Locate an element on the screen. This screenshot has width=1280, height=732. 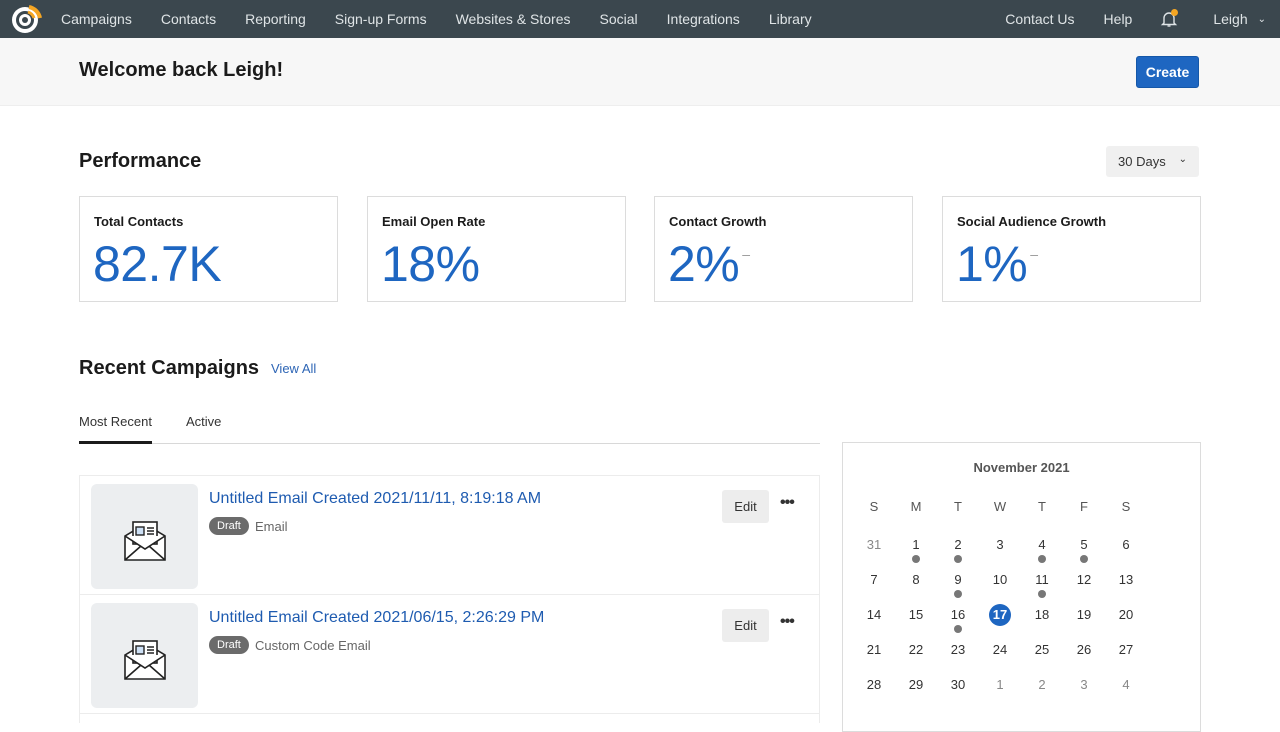
calendar-day: 31 is located at coordinates (874, 551).